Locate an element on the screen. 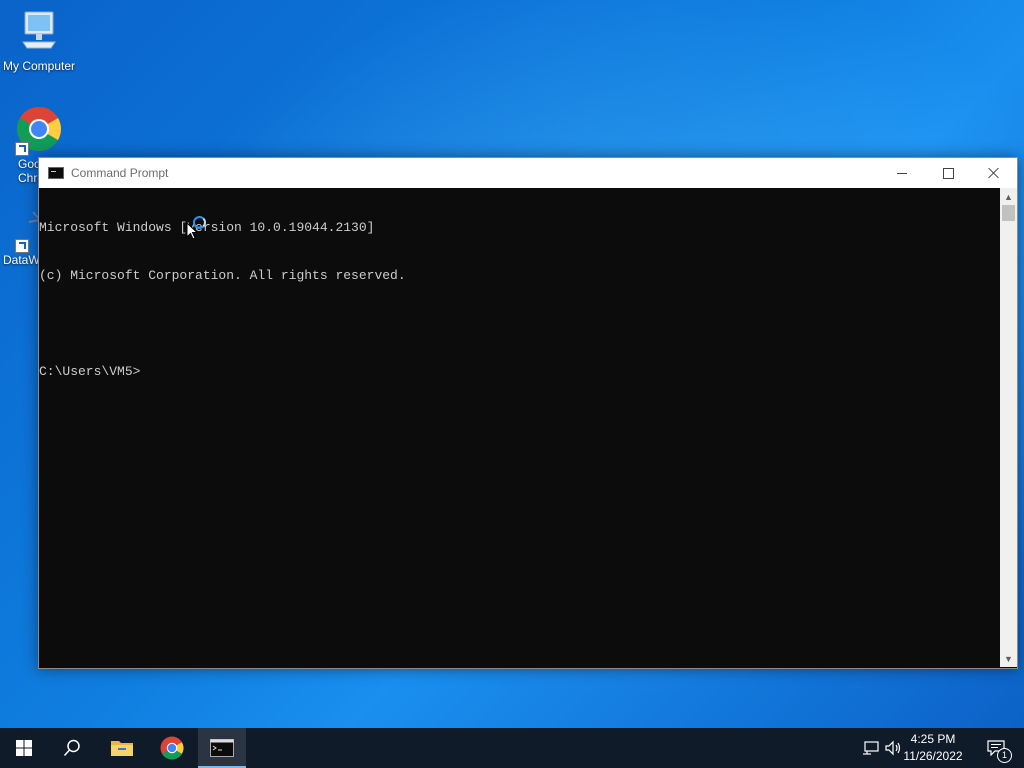 This screenshot has height=768, width=1024. file-explorer-button is located at coordinates (122, 748).